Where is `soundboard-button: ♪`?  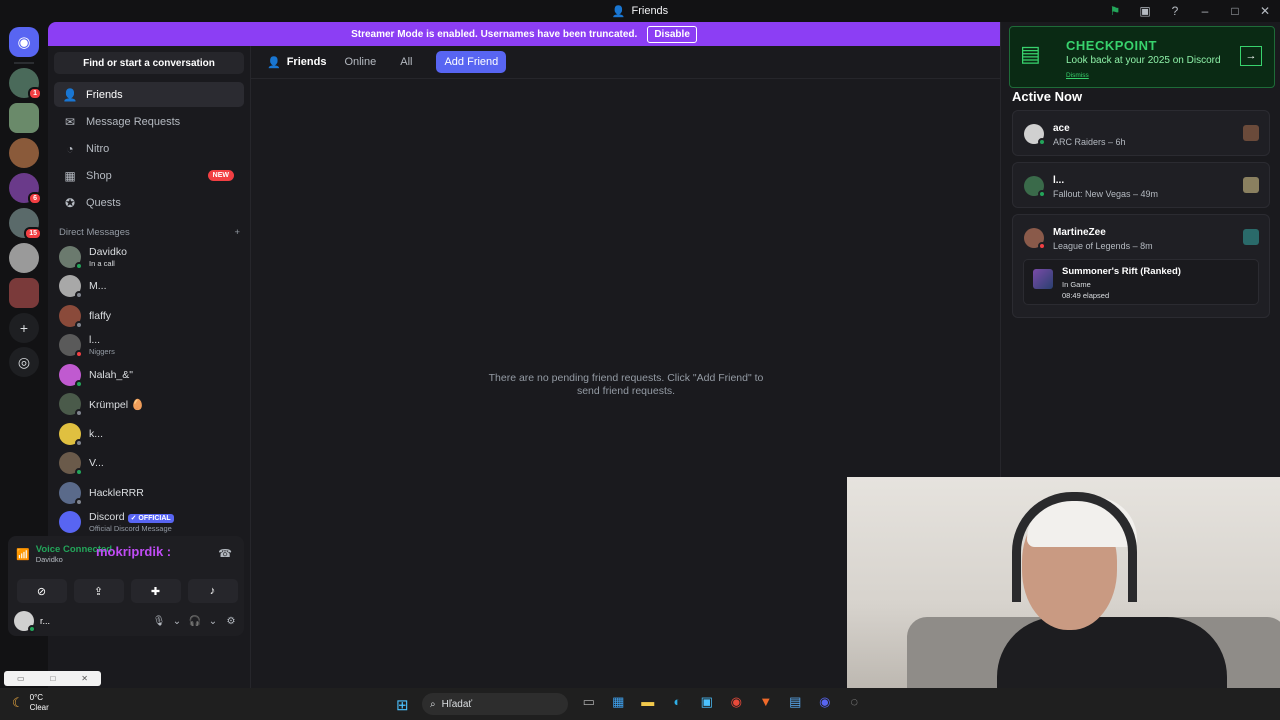
soundboard-button: ♪ is located at coordinates (212, 591).